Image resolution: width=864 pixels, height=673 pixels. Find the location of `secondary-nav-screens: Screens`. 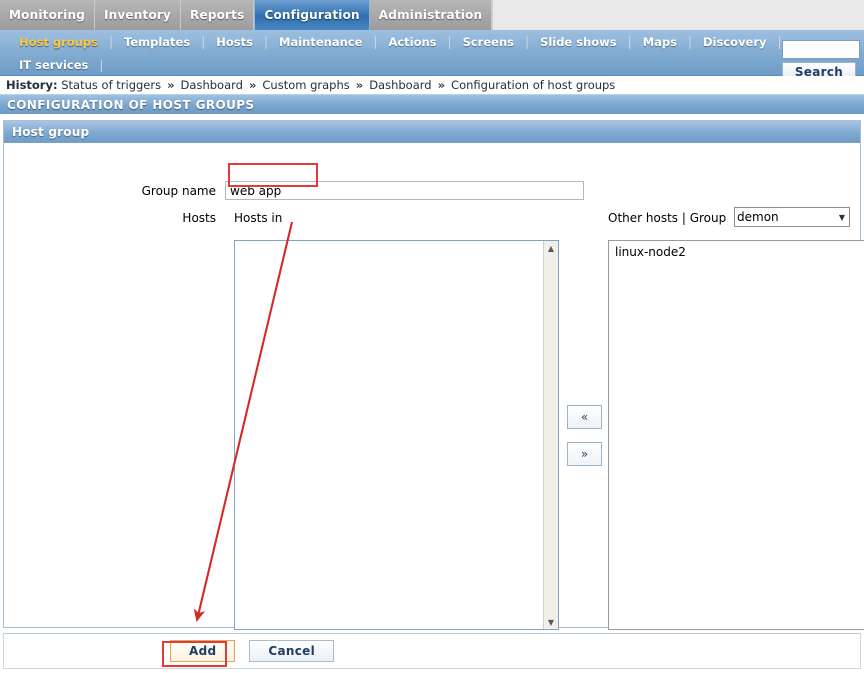

secondary-nav-screens: Screens is located at coordinates (488, 42).